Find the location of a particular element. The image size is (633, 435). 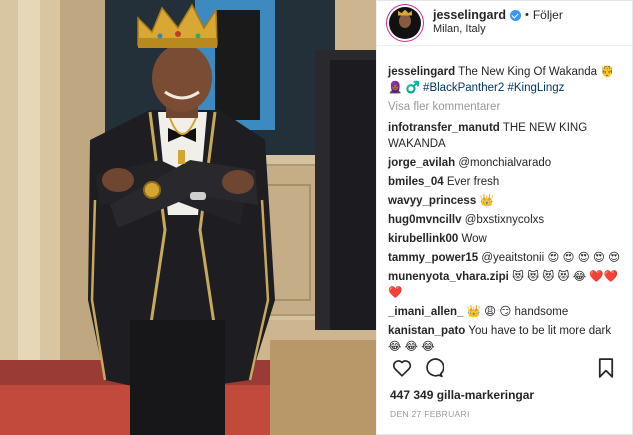

comment-username: wavyy_princess is located at coordinates (432, 201).